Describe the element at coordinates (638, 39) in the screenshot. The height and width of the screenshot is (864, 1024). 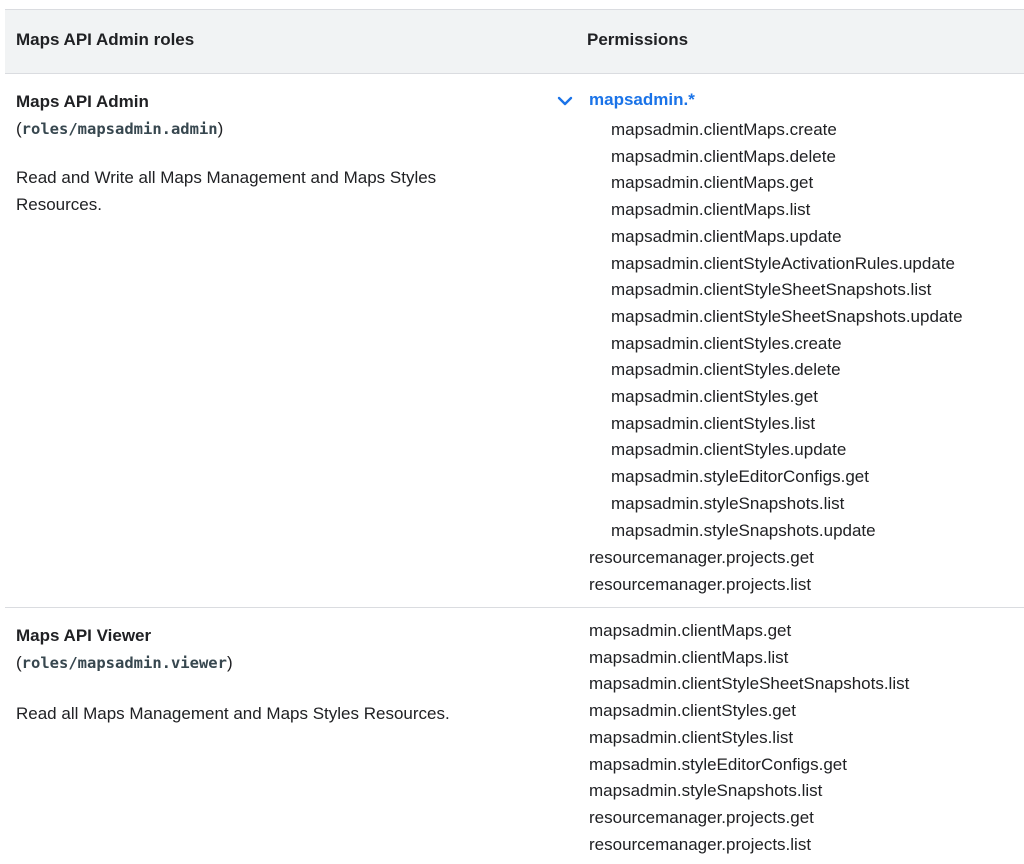
I see `header-permissions: Permissions` at that location.